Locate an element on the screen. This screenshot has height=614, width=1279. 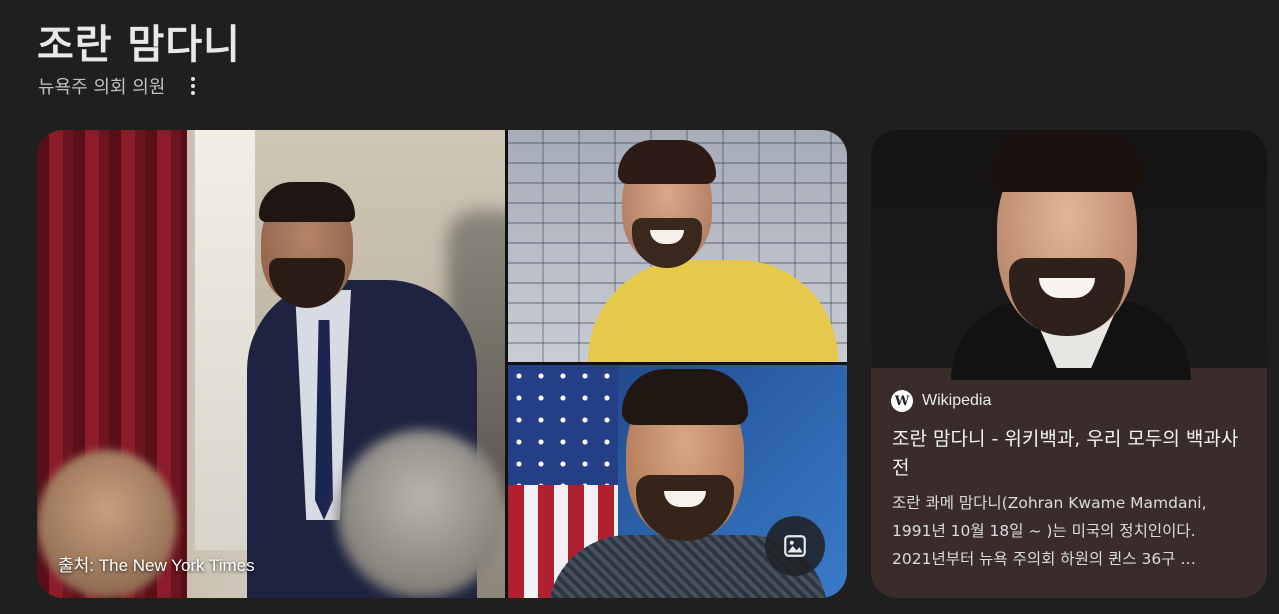
photo-beard is located at coordinates (685, 508).